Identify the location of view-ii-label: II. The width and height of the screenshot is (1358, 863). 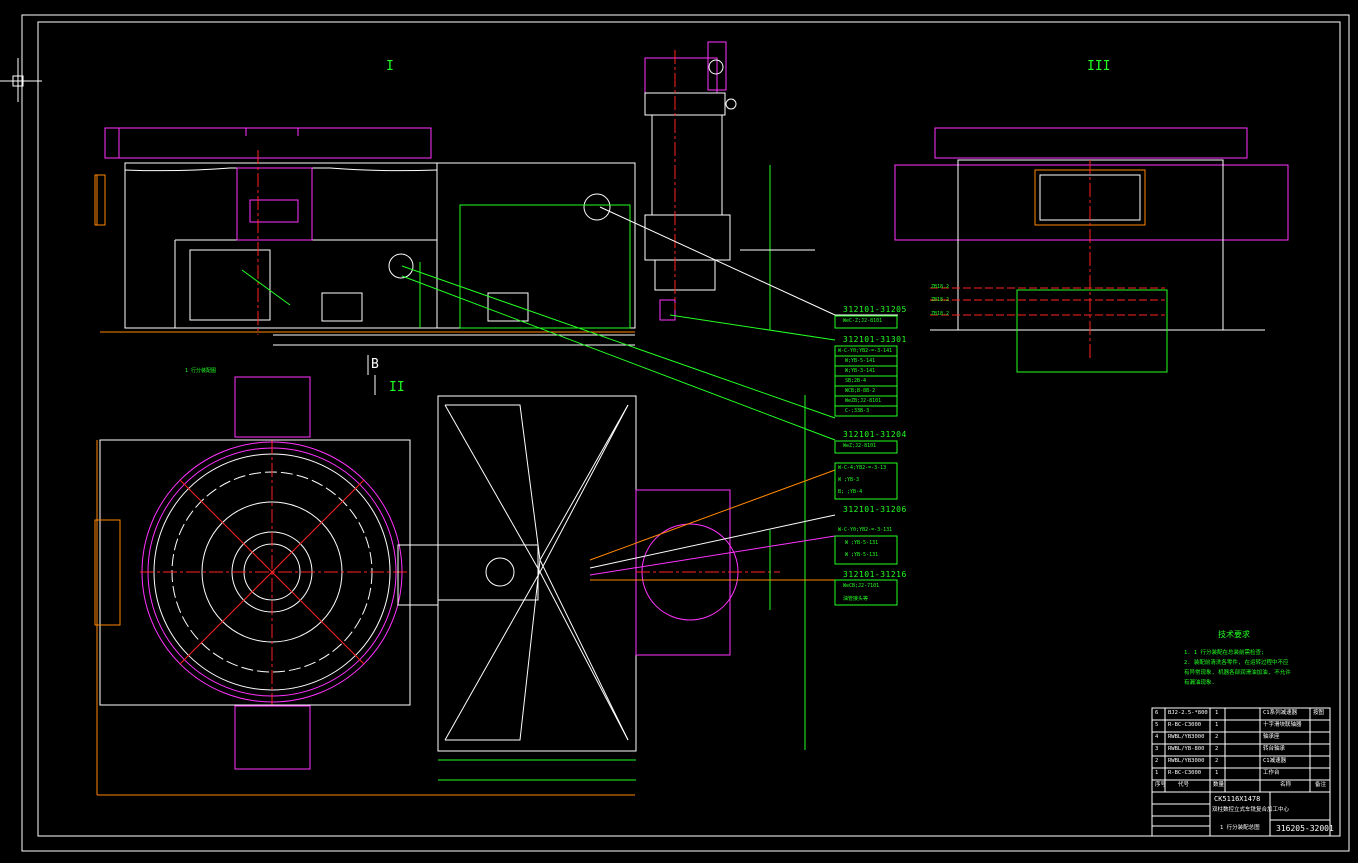
(397, 387).